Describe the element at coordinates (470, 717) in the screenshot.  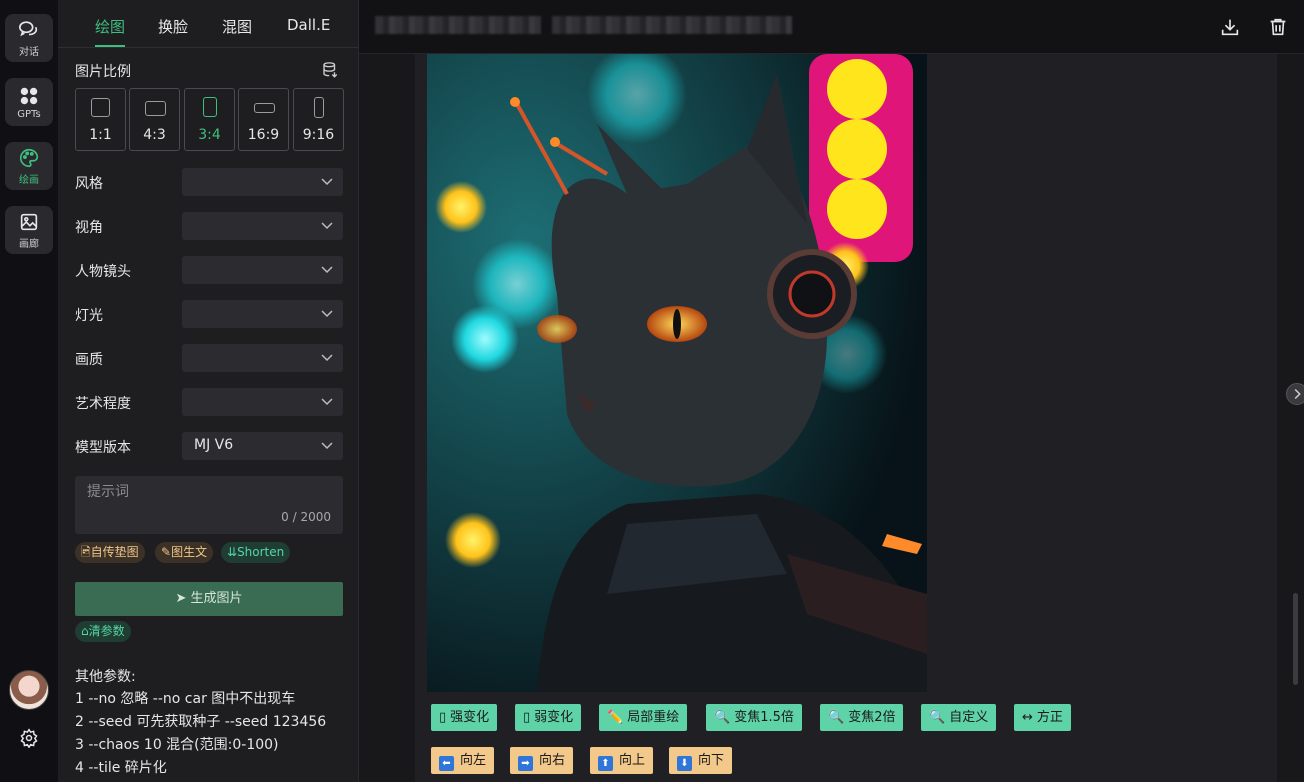
I see `action-label: 强变化` at that location.